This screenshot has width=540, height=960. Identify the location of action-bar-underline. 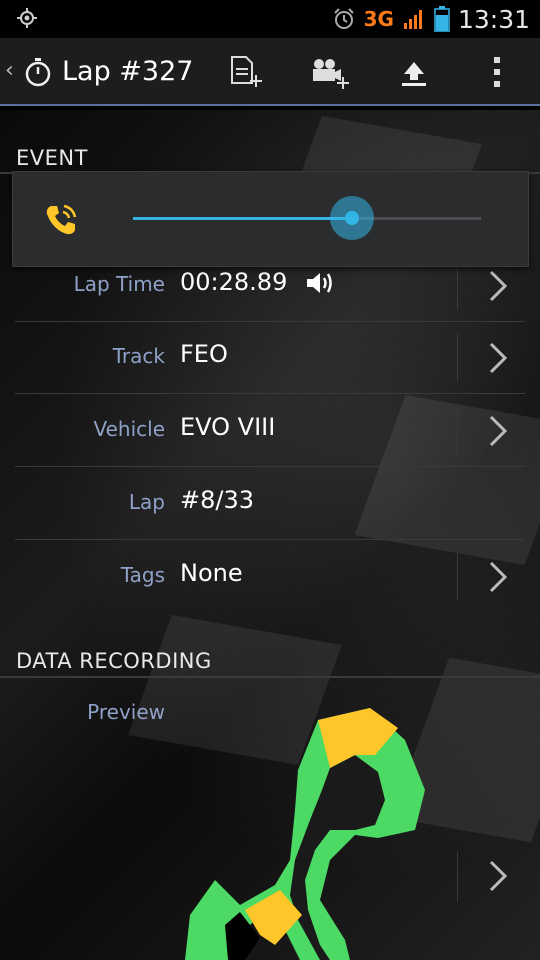
(270, 105).